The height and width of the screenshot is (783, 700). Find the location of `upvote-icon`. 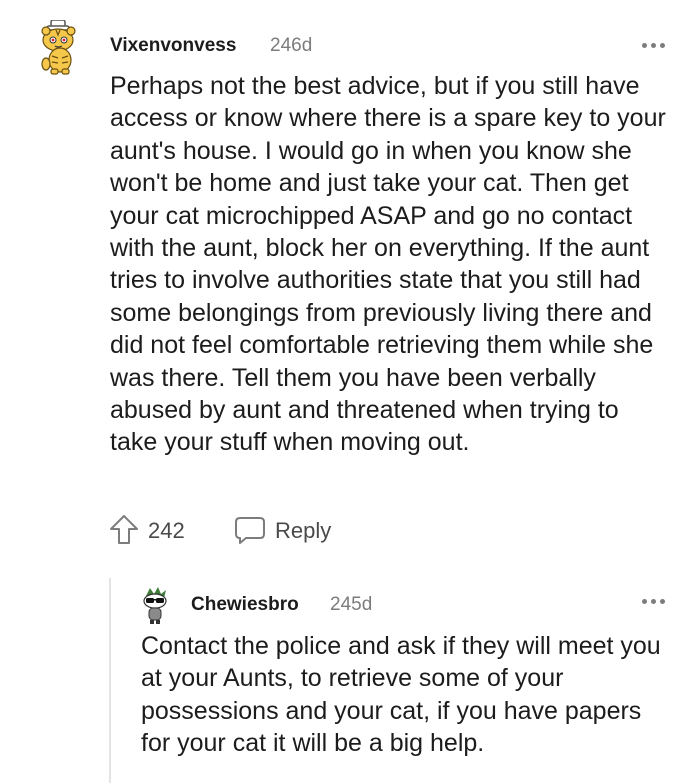

upvote-icon is located at coordinates (124, 530).